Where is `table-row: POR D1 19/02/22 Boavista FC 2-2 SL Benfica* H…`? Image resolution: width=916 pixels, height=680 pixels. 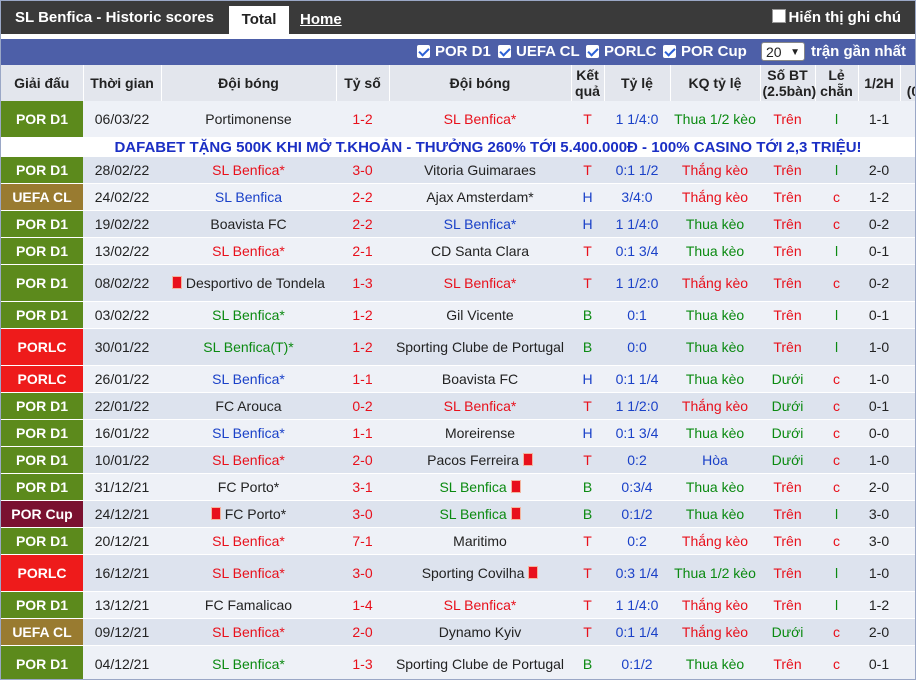 table-row: POR D1 19/02/22 Boavista FC 2-2 SL Benfica* H… is located at coordinates (458, 224).